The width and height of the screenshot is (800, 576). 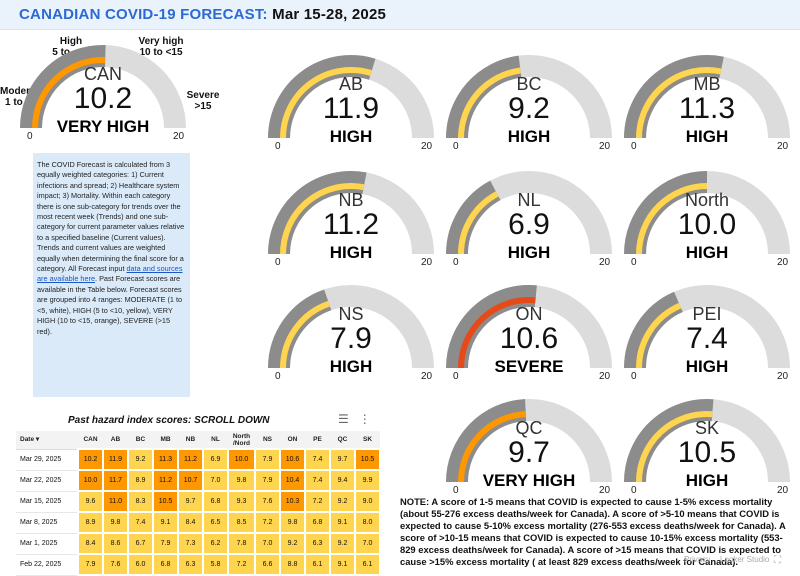 I want to click on score-cell: 9.3, so click(x=241, y=501).